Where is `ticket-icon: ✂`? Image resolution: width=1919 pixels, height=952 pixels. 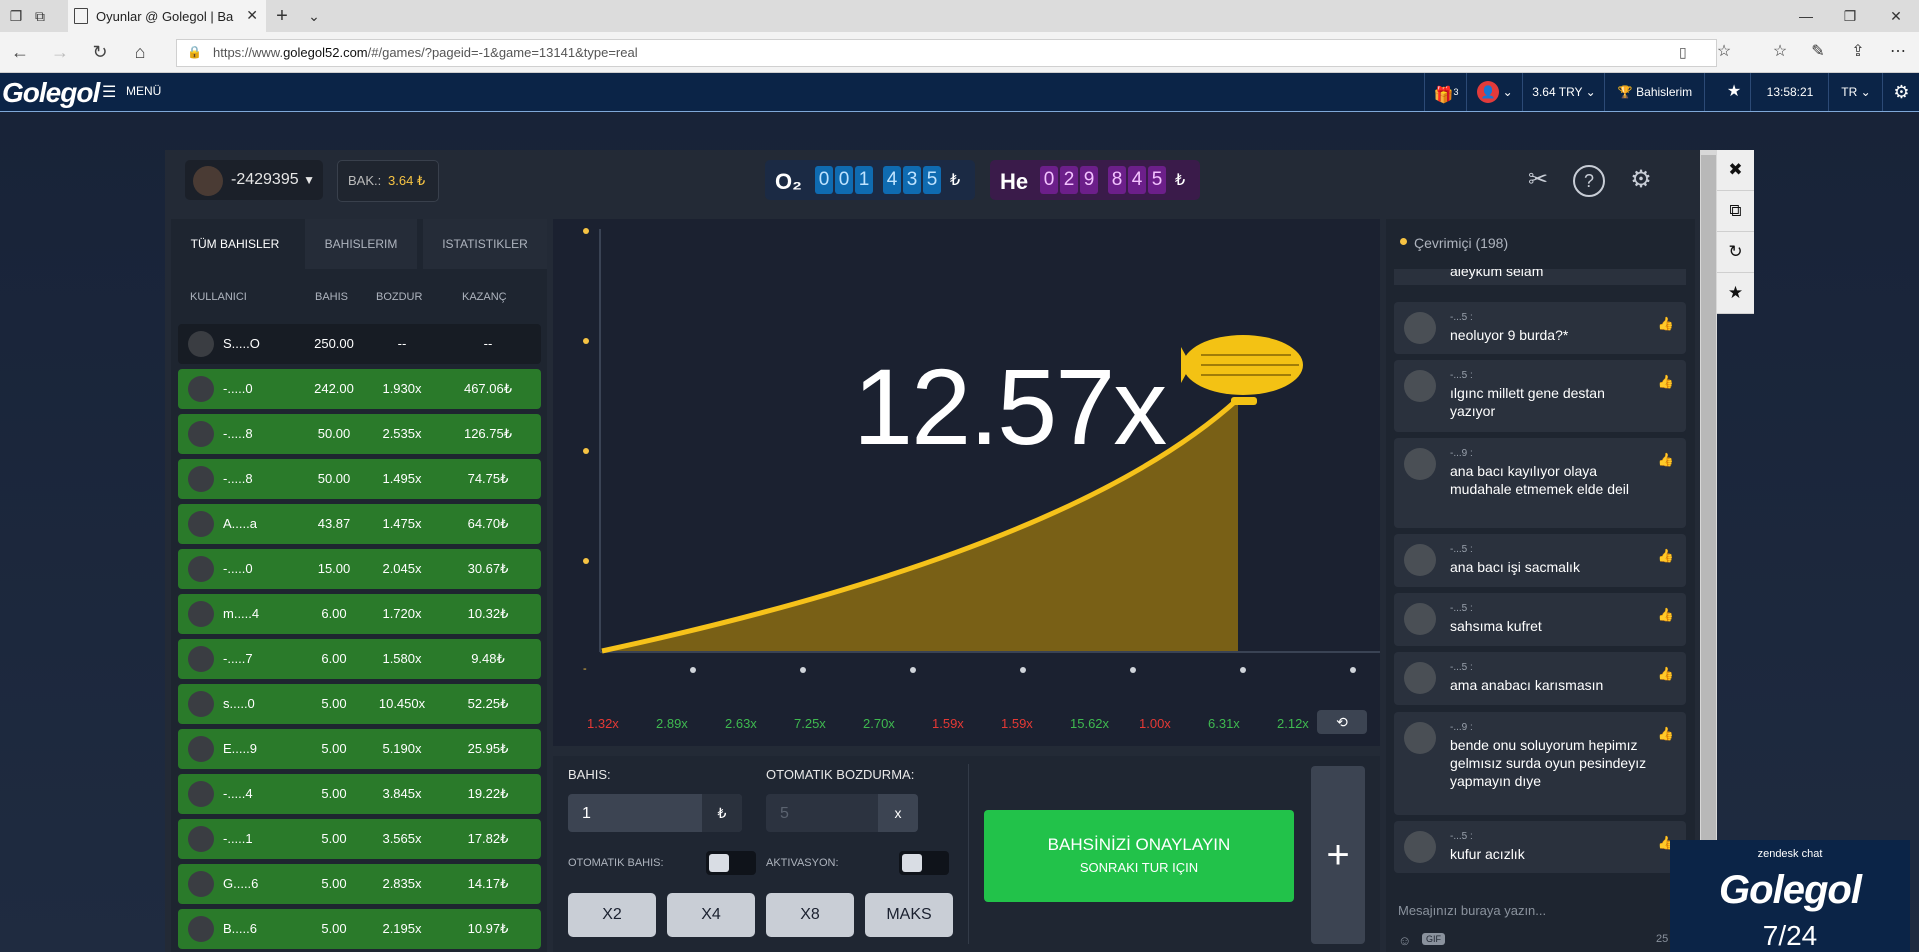 ticket-icon: ✂ is located at coordinates (1538, 180).